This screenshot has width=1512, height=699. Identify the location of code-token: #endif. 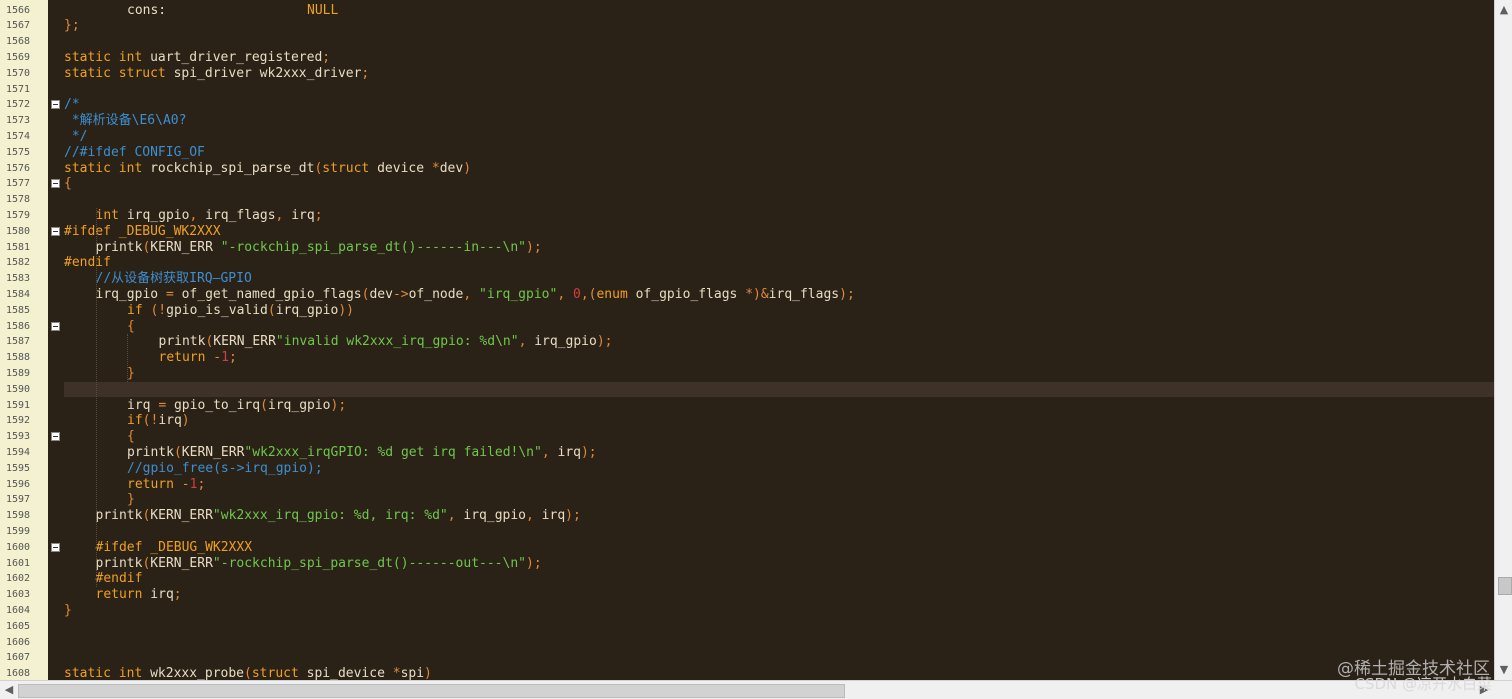
(87, 263).